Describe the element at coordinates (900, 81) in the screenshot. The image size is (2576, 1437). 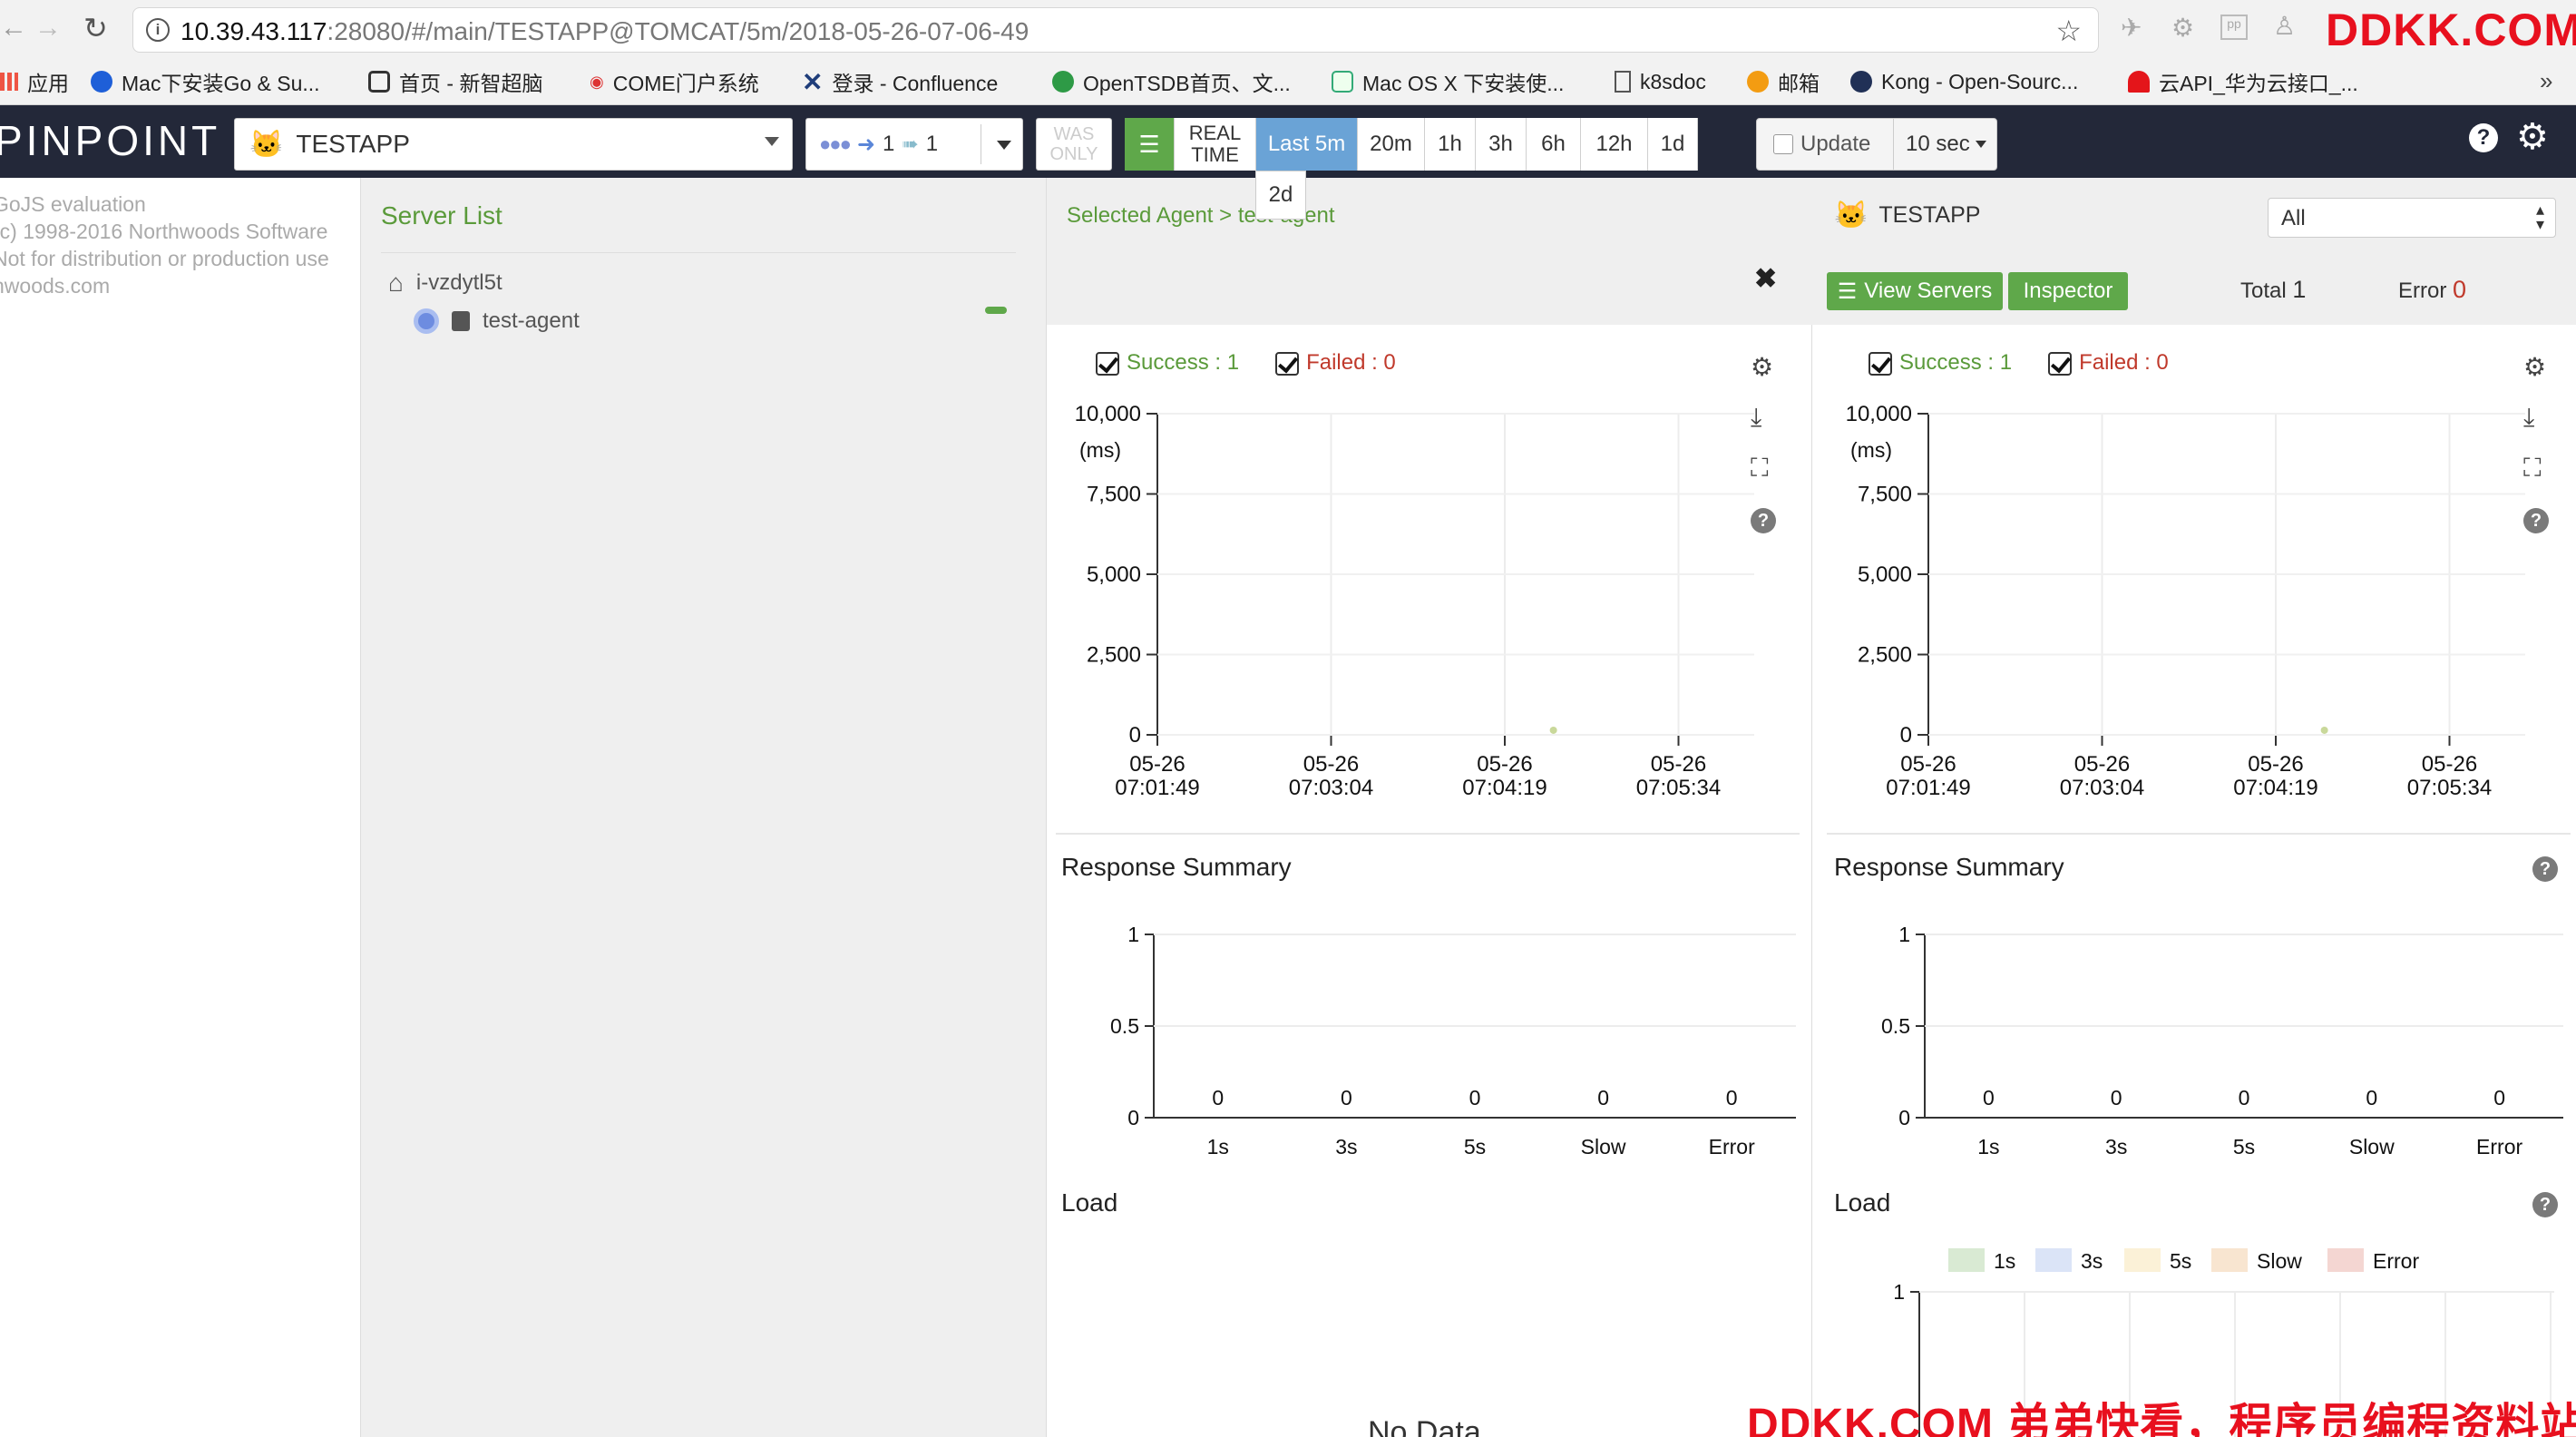
I see `bookmark-confluence: ✕ 登录 - Confluence` at that location.